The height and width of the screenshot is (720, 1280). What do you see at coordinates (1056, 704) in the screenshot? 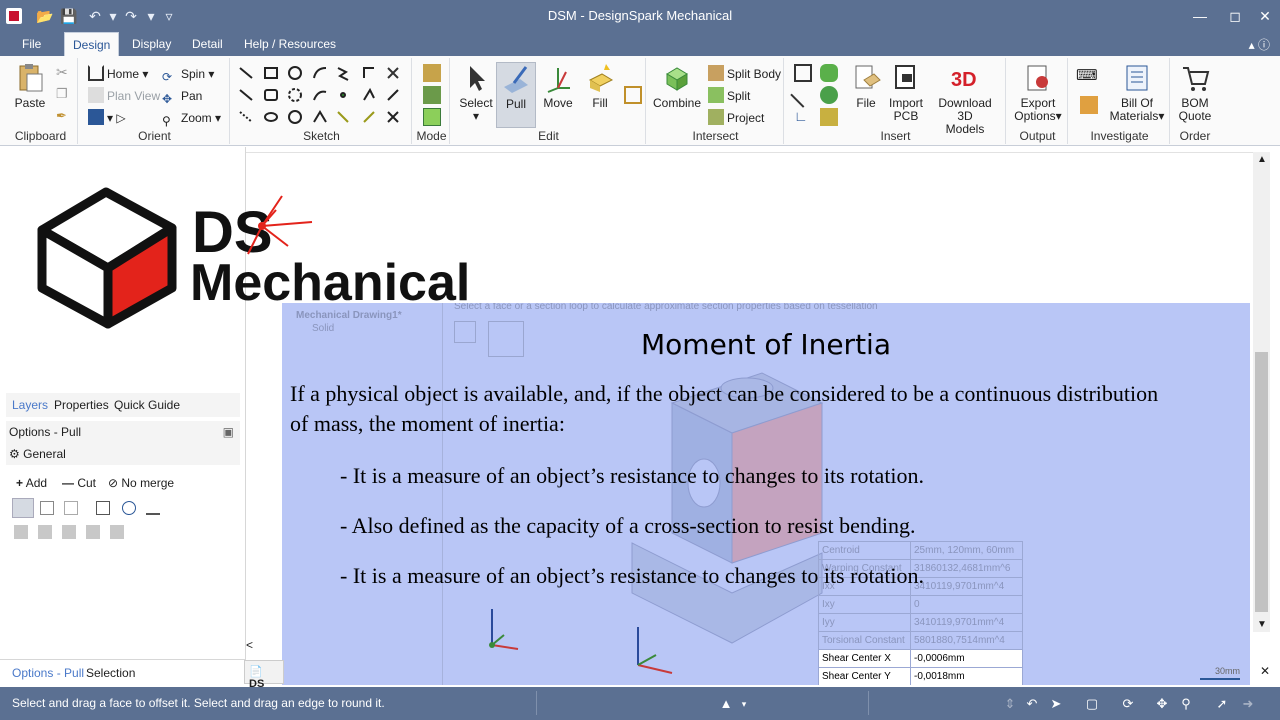
I see `select-mode-icon: ➤` at bounding box center [1056, 704].